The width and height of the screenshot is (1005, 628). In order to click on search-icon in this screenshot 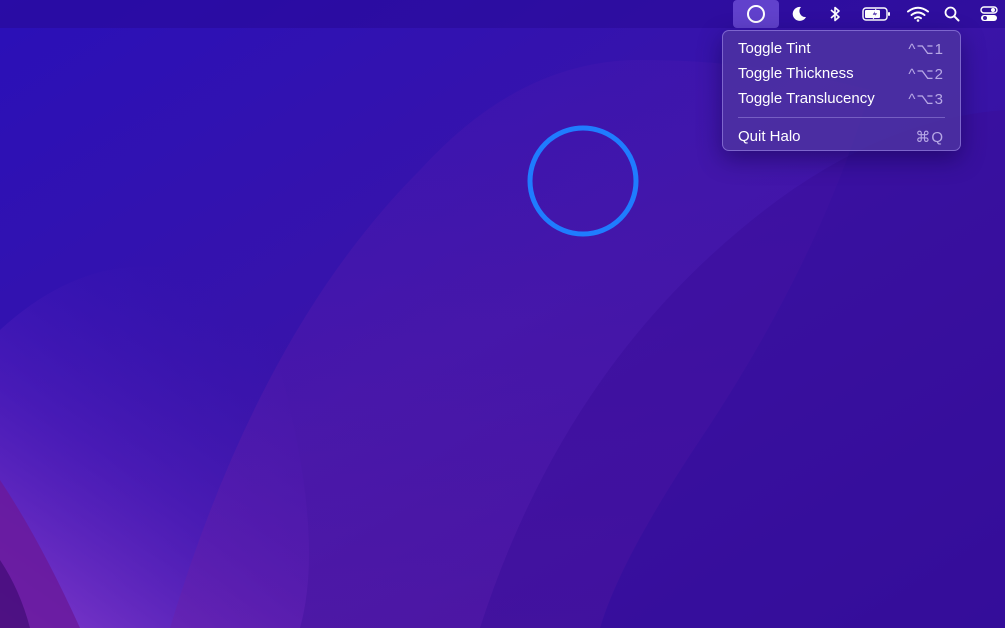, I will do `click(952, 14)`.